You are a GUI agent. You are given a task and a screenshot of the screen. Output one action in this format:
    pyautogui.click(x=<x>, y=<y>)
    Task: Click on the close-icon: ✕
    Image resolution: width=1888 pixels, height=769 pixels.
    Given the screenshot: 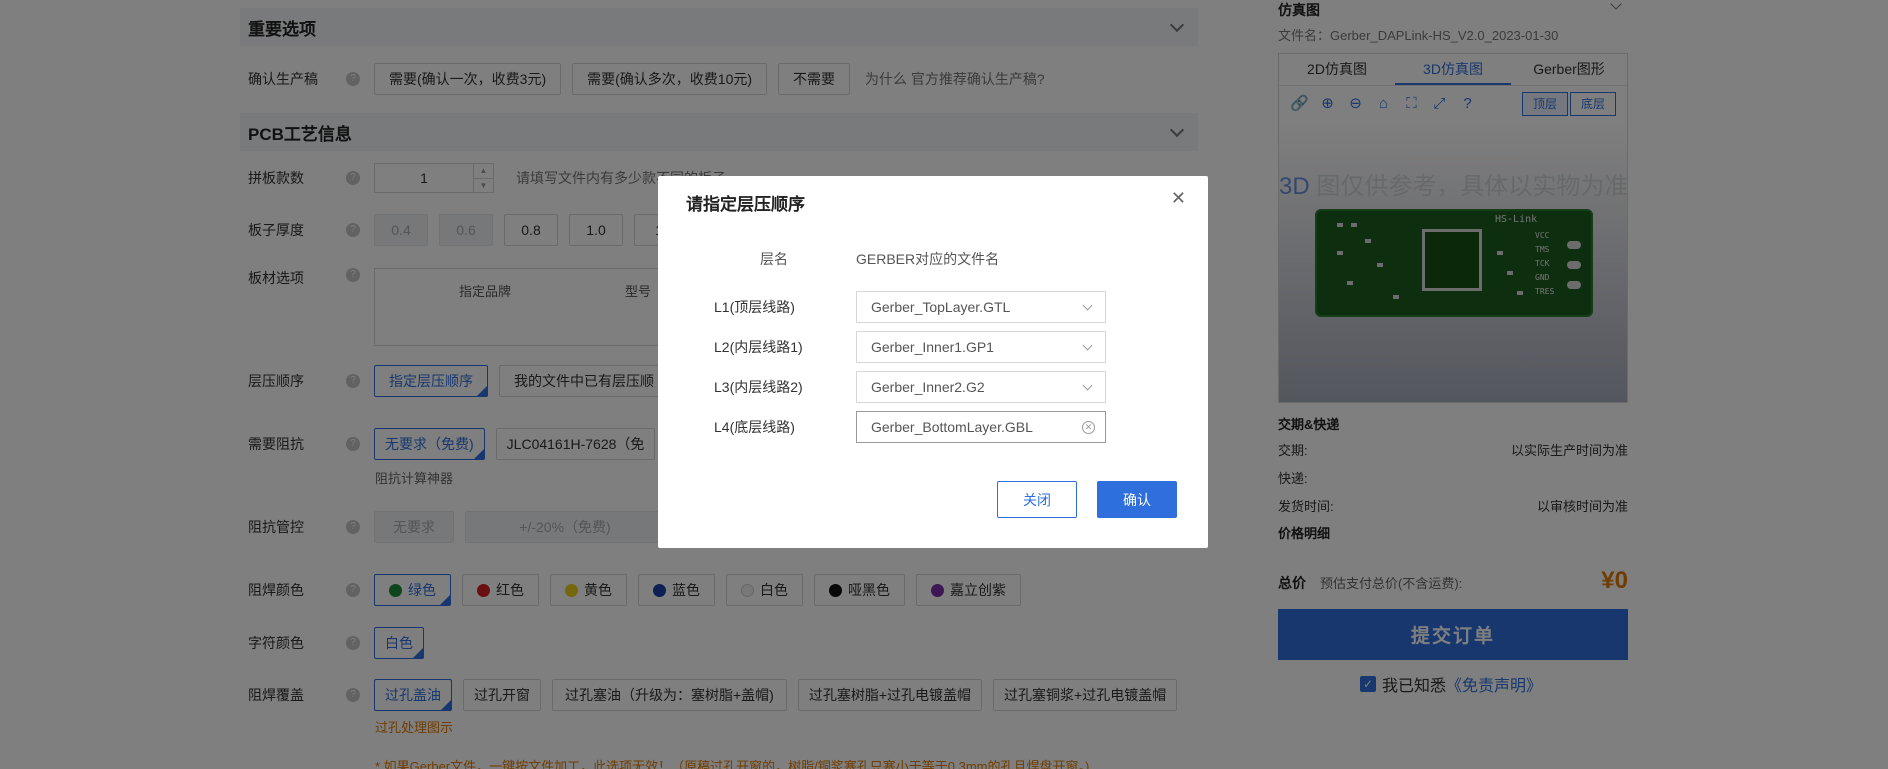 What is the action you would take?
    pyautogui.click(x=1178, y=198)
    